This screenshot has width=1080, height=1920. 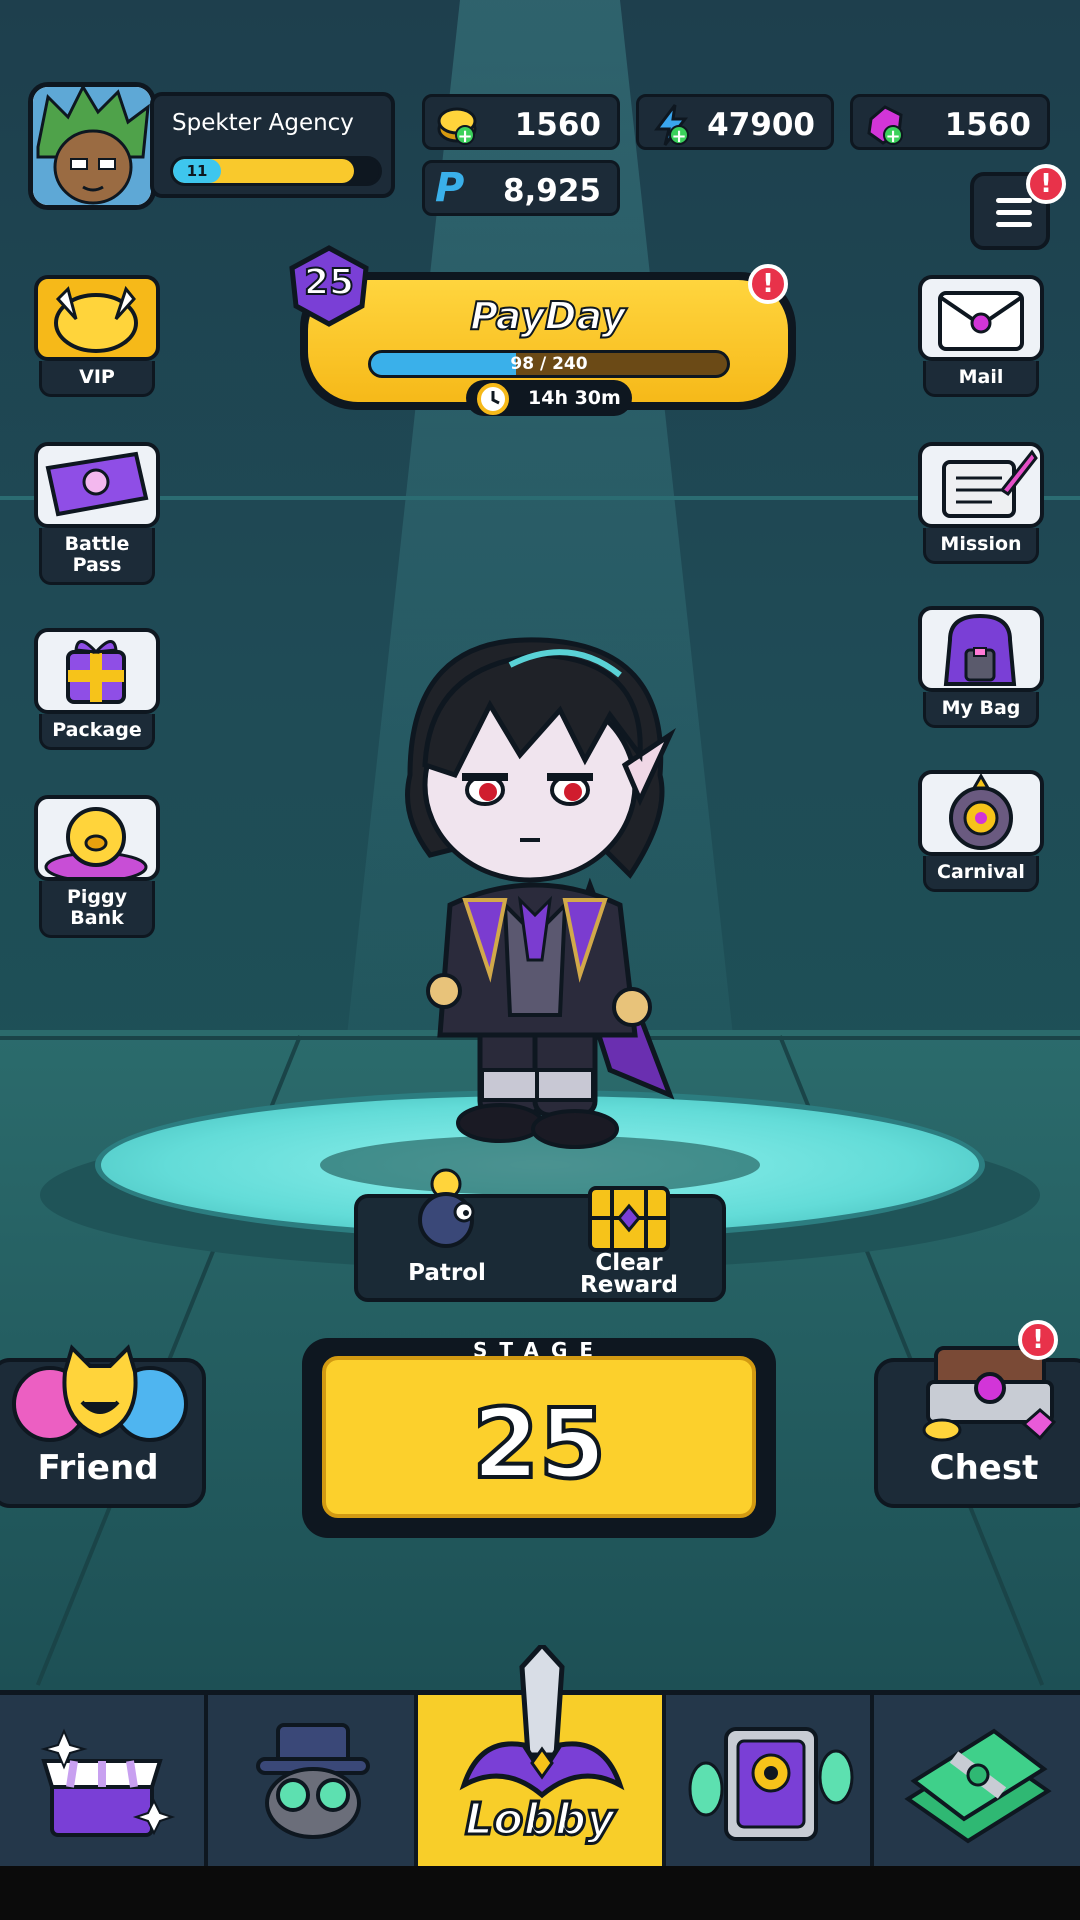 I want to click on energy-value: 47900, so click(x=761, y=125).